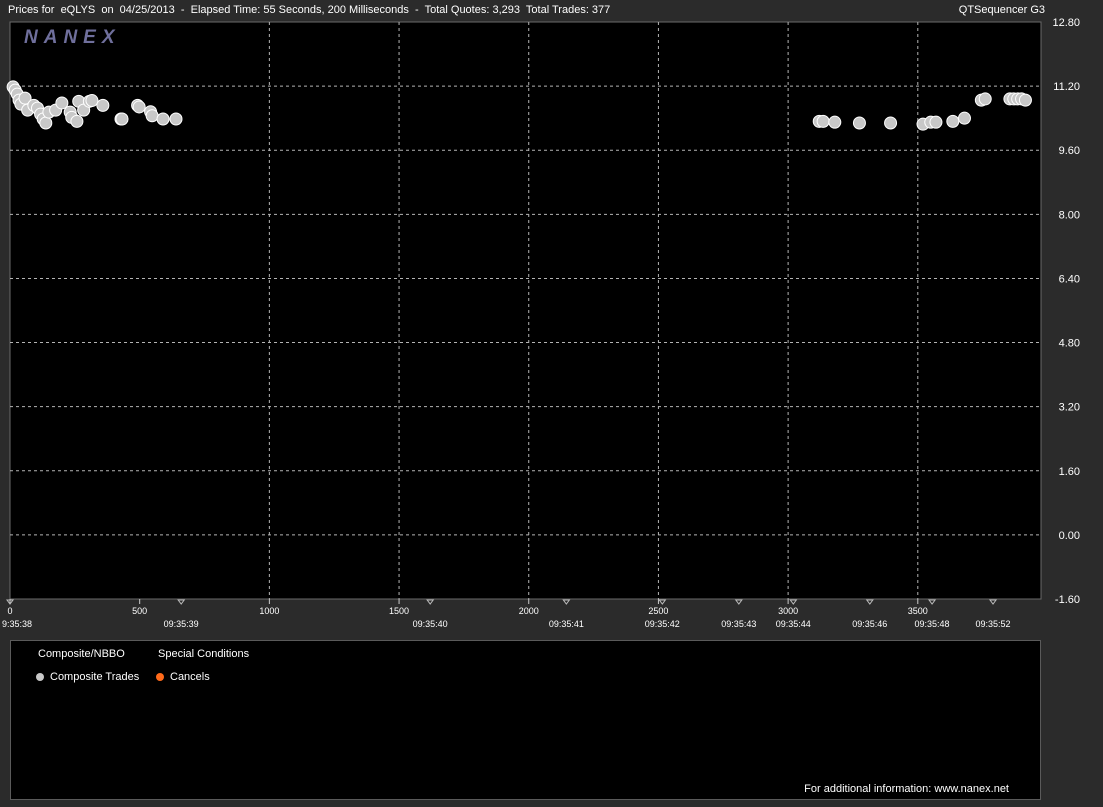  I want to click on legend-item-cancels: Cancels, so click(183, 677).